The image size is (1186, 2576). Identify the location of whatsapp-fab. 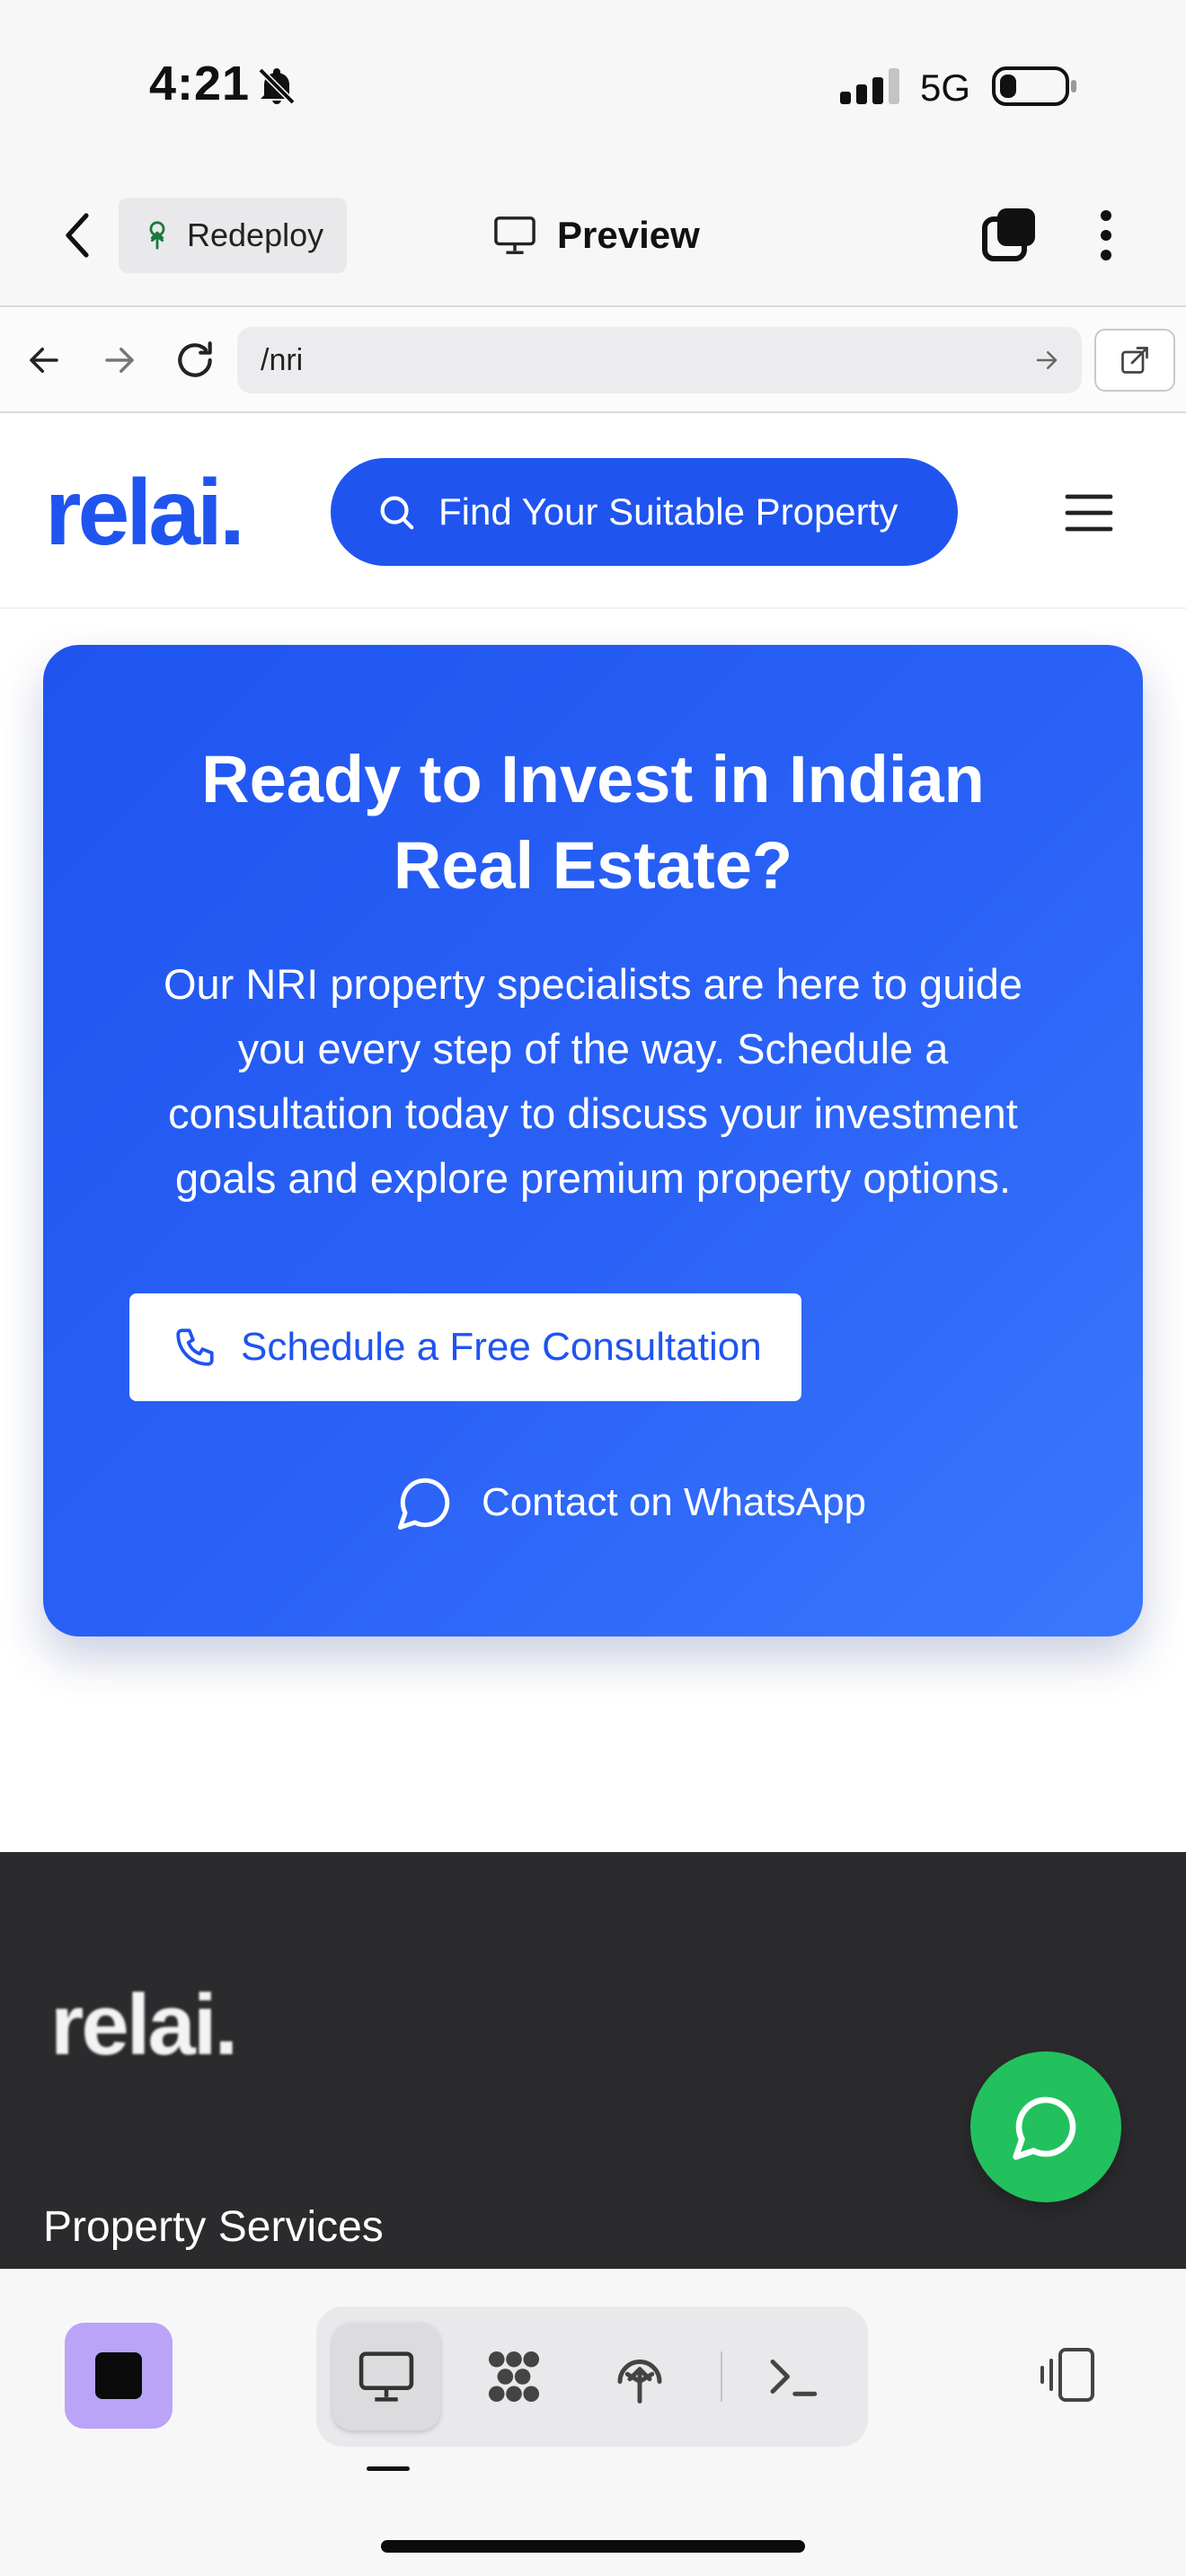
(1045, 2126).